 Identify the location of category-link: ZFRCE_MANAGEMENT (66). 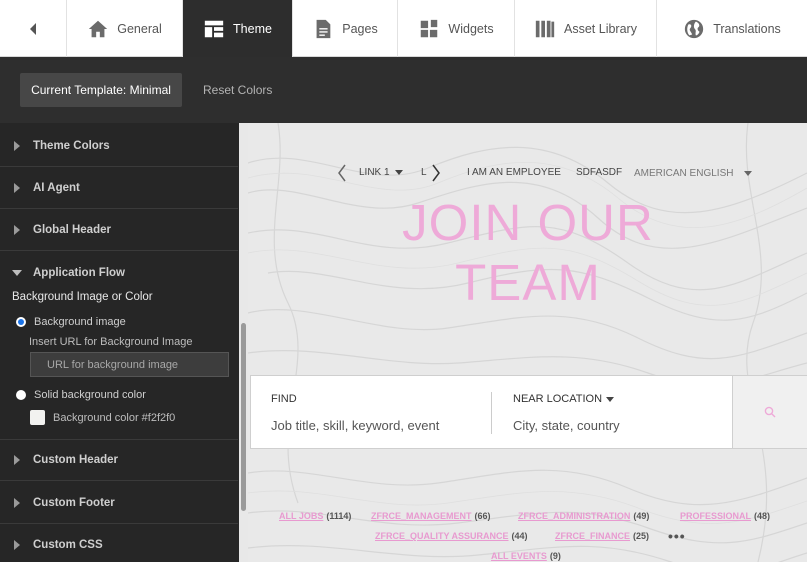
(431, 516).